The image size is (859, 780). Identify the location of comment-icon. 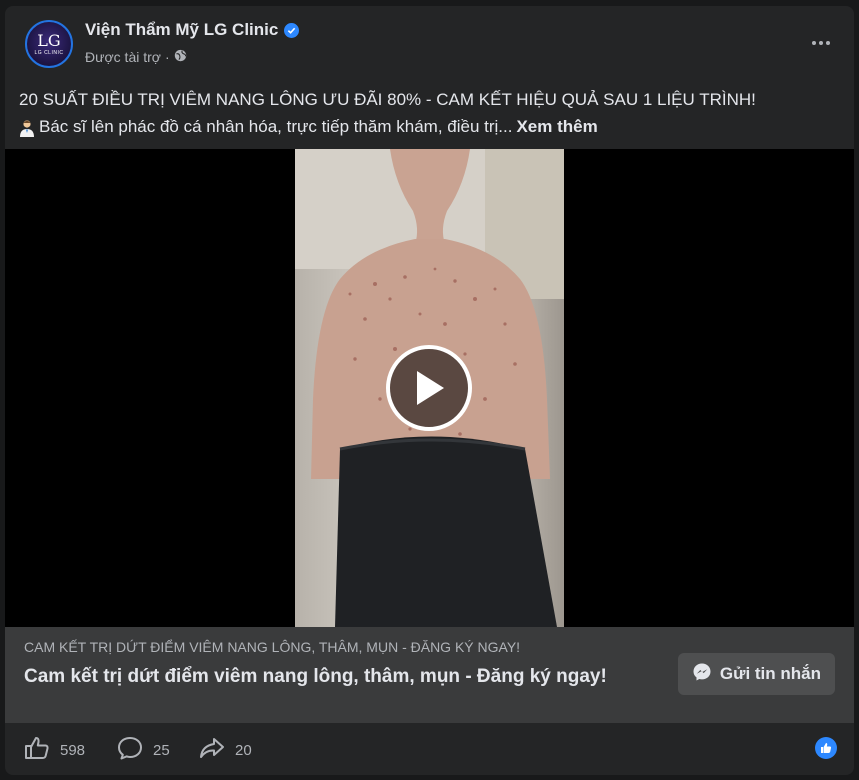
(130, 750).